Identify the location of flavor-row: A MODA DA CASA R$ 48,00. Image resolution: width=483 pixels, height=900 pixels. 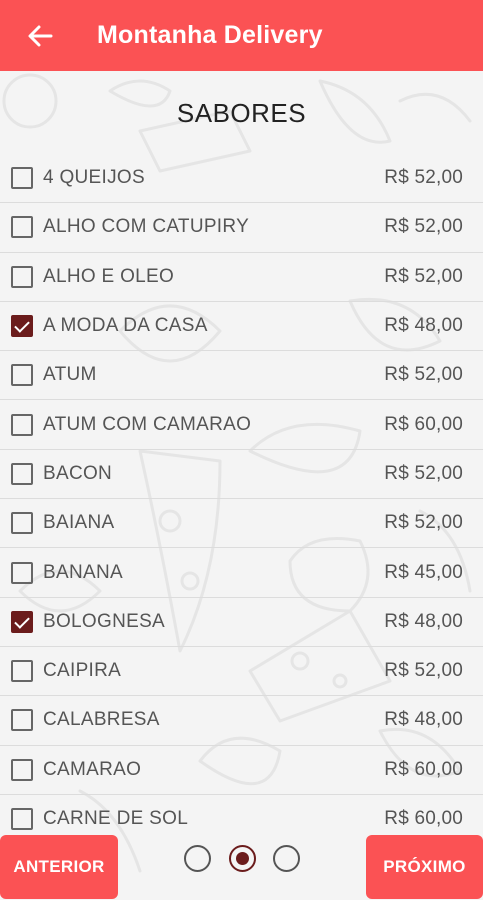
(241, 327).